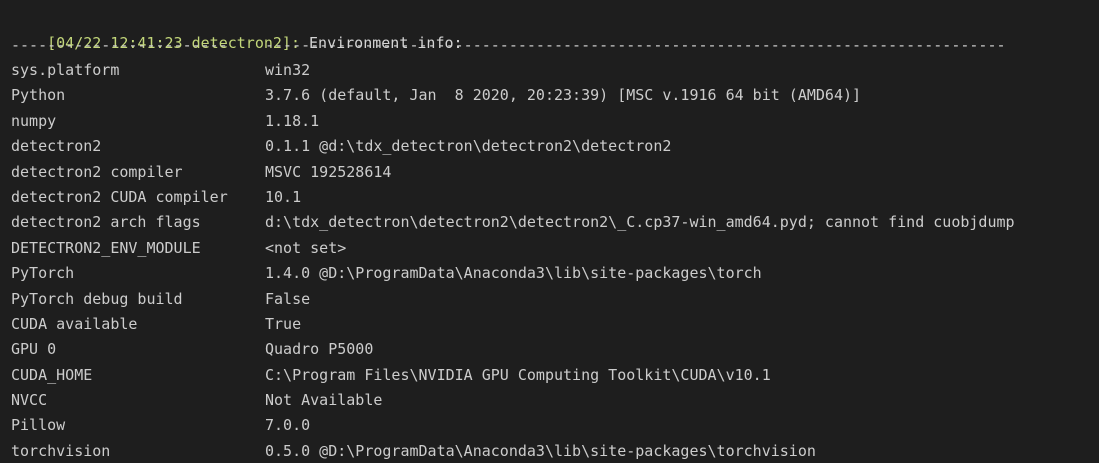 The image size is (1099, 463). I want to click on row-key: CUDA available, so click(74, 323).